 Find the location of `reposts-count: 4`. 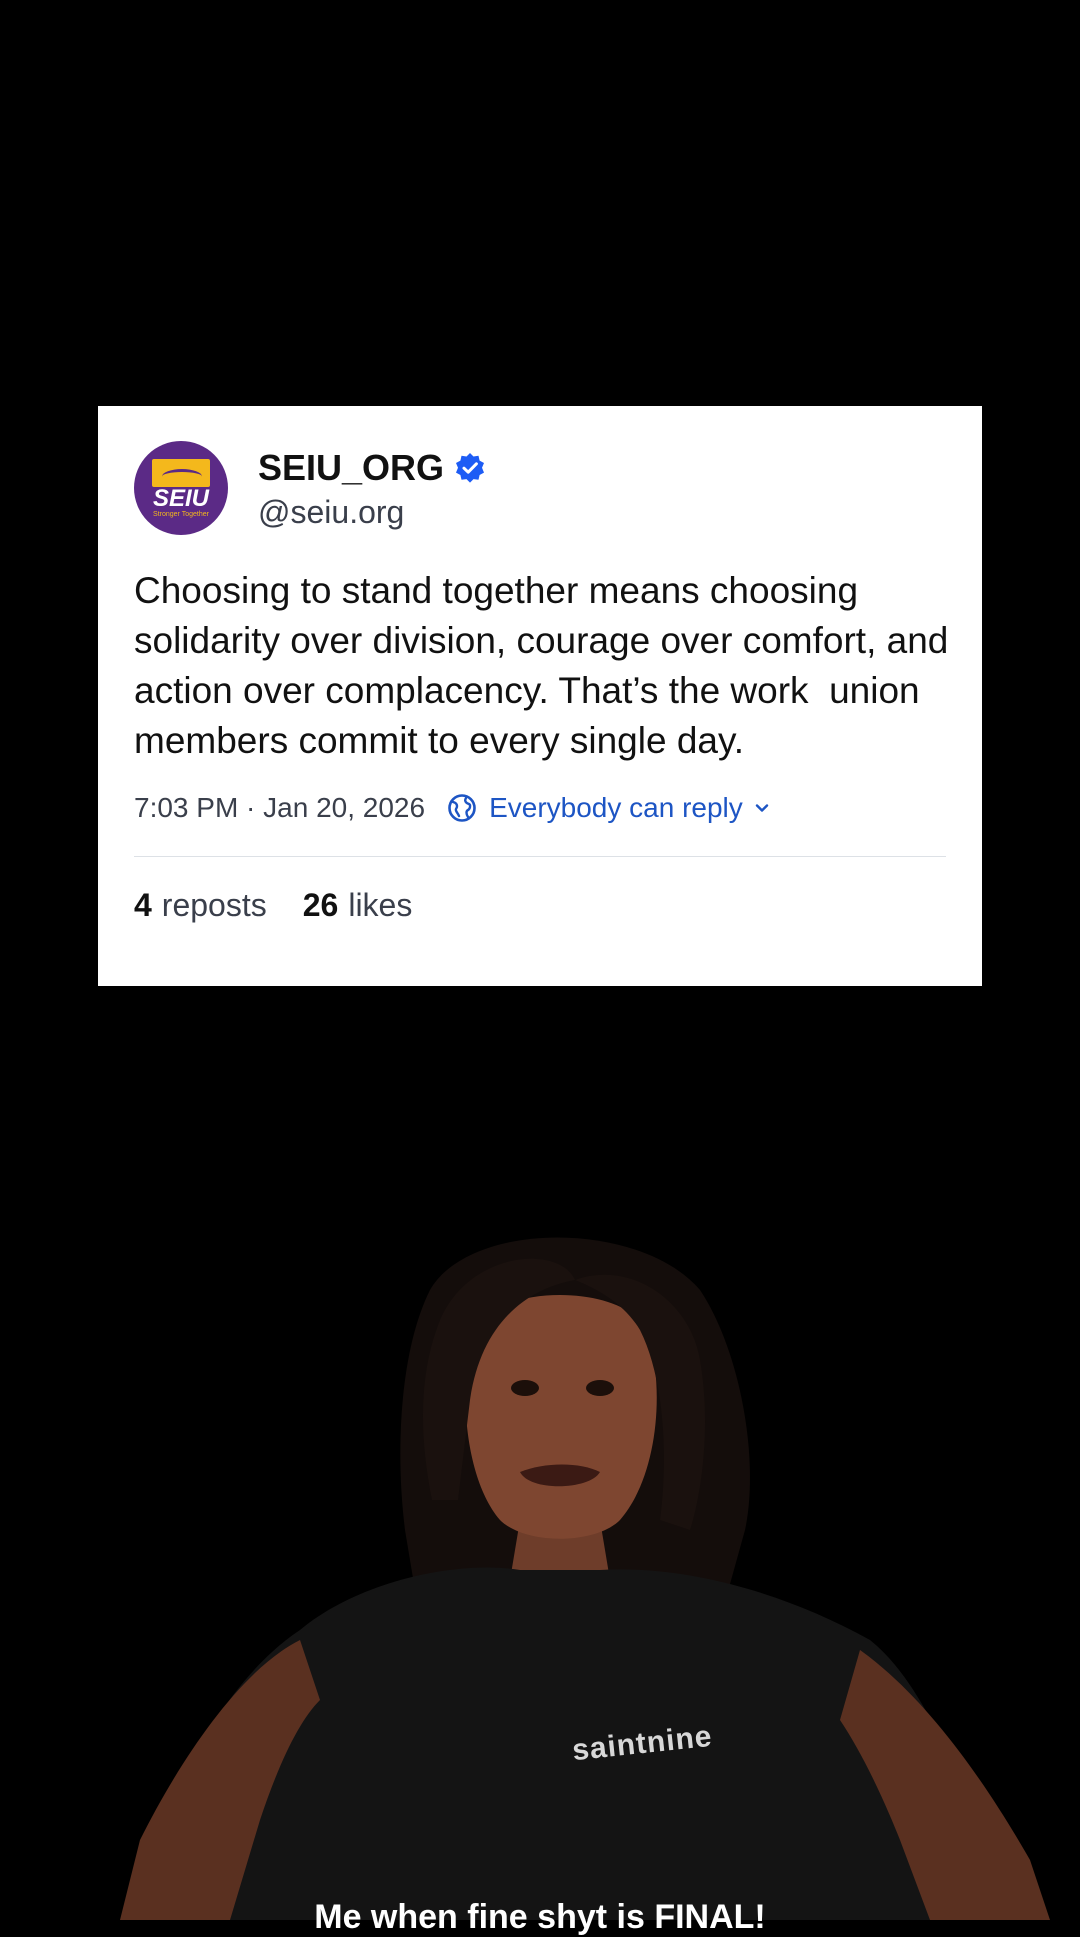

reposts-count: 4 is located at coordinates (143, 904).